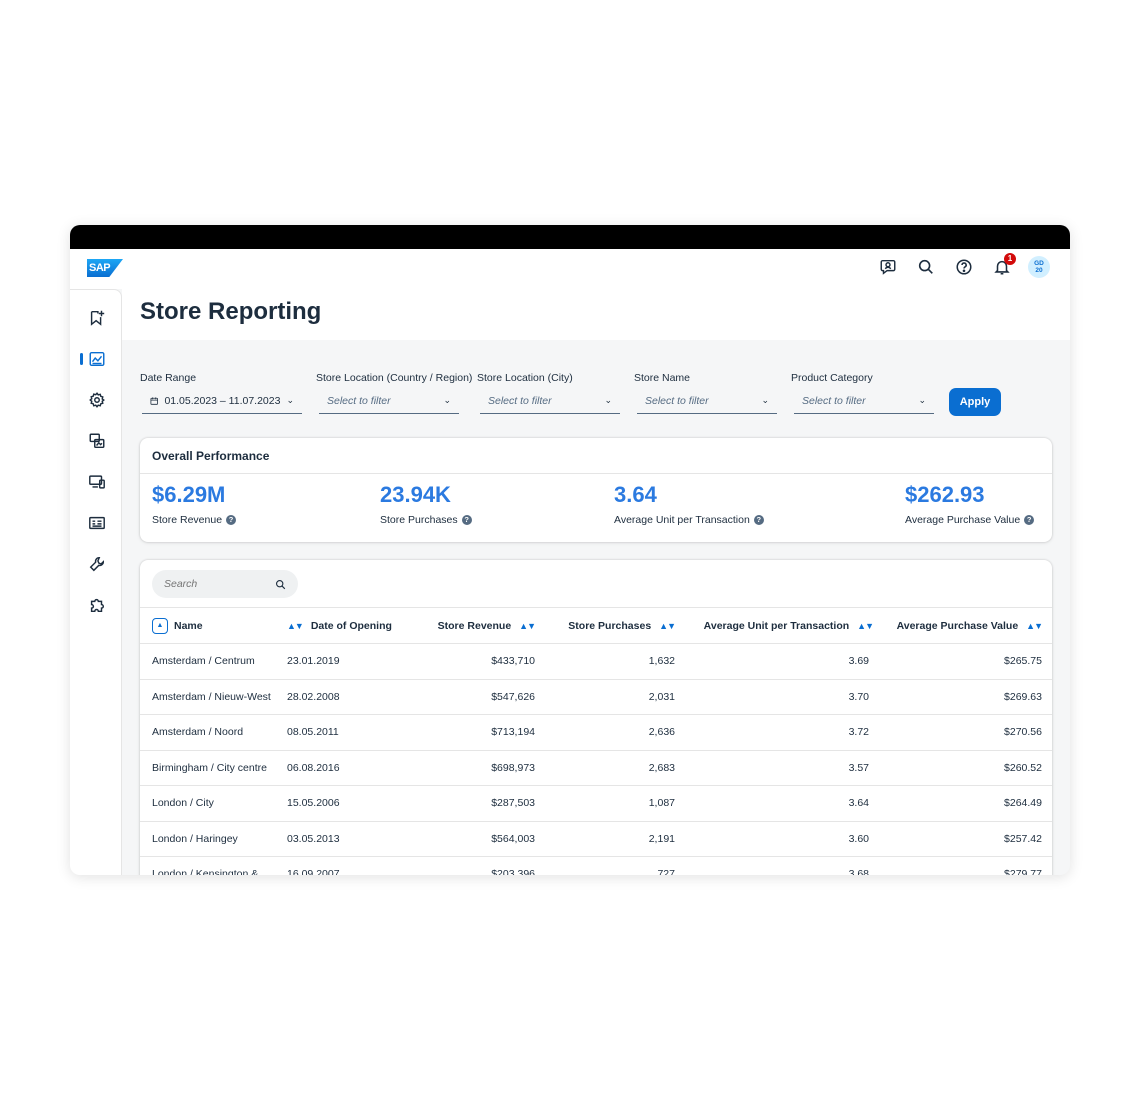 The image size is (1140, 1100). I want to click on notifications-button: 1, so click(1003, 266).